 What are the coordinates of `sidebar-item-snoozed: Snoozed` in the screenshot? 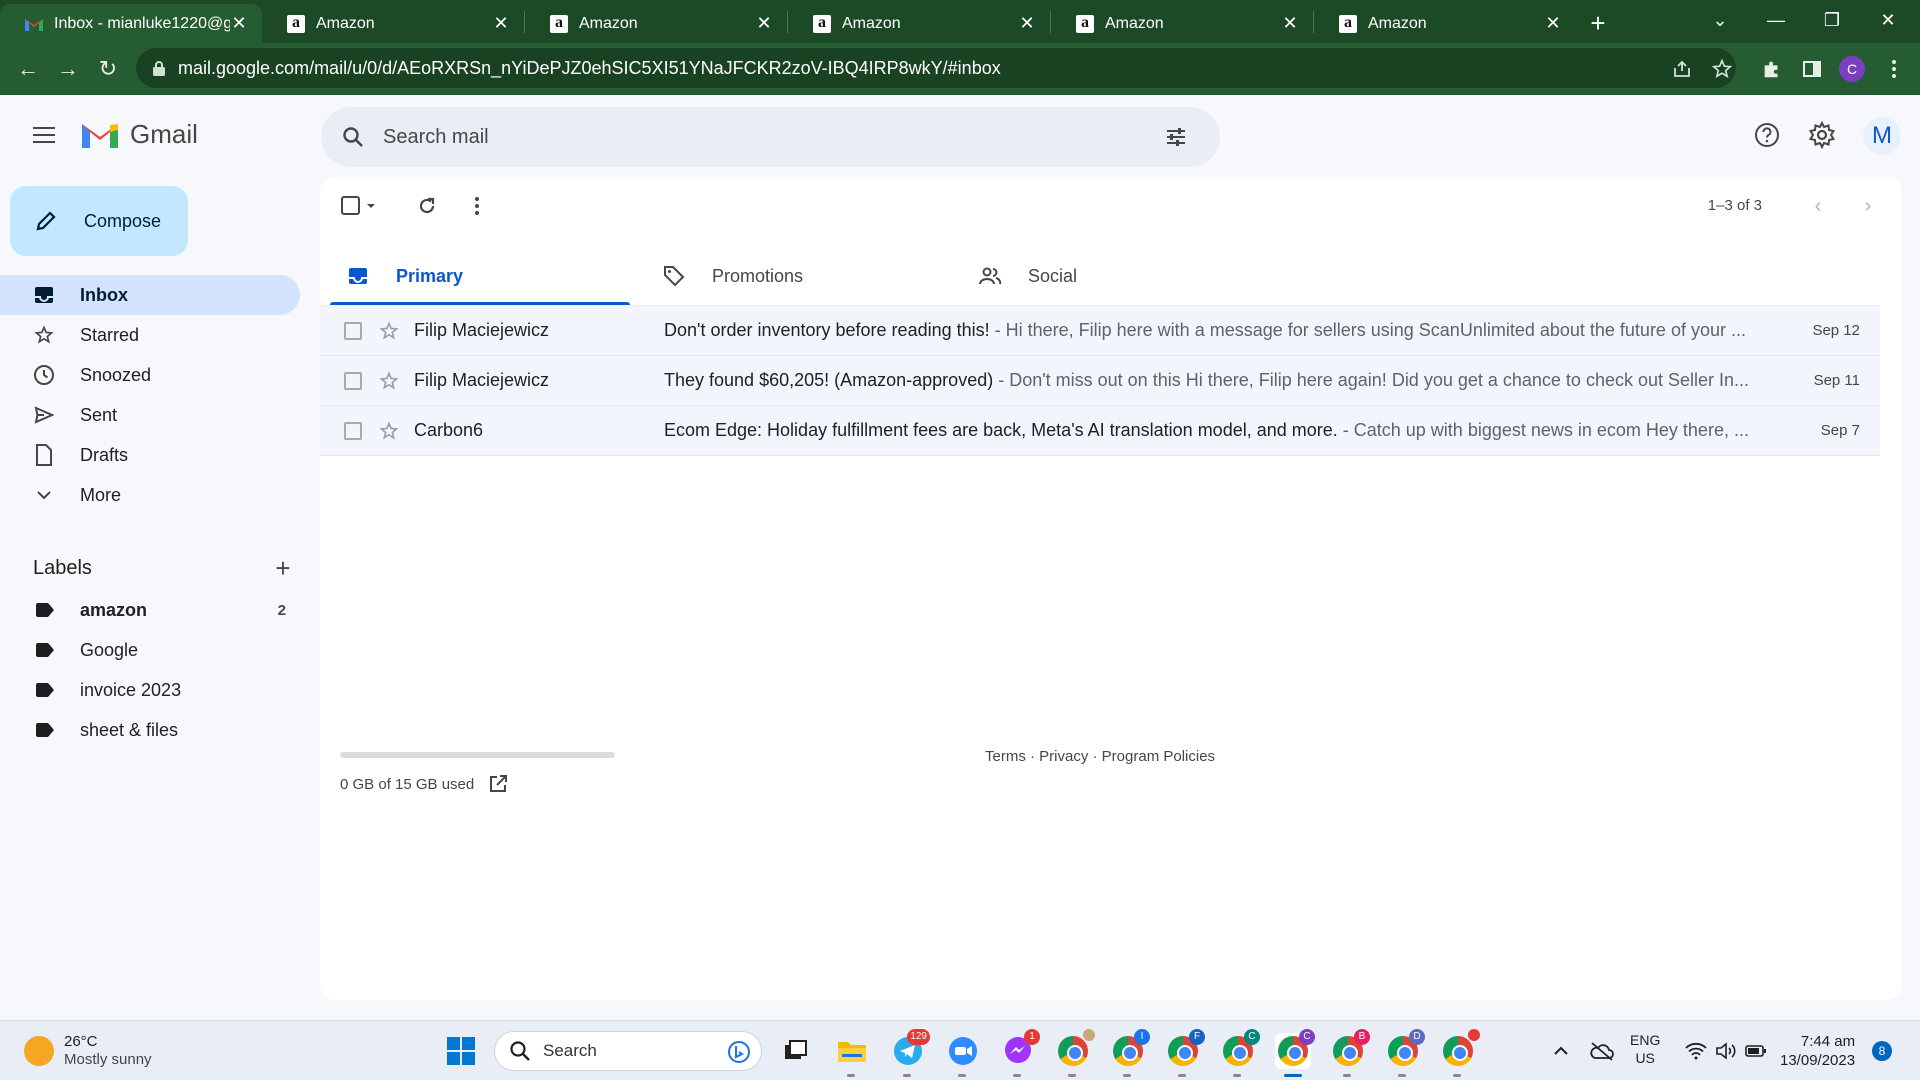 It's located at (150, 375).